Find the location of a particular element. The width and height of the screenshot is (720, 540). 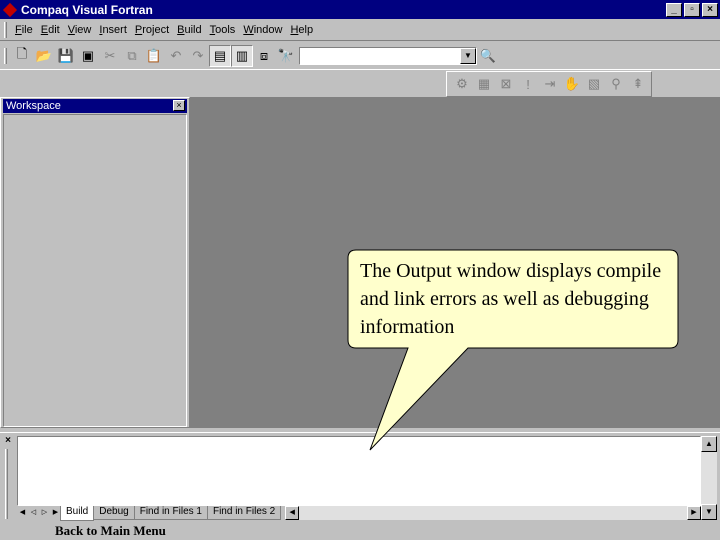

stop-build-icon: ⊠ is located at coordinates (506, 84).